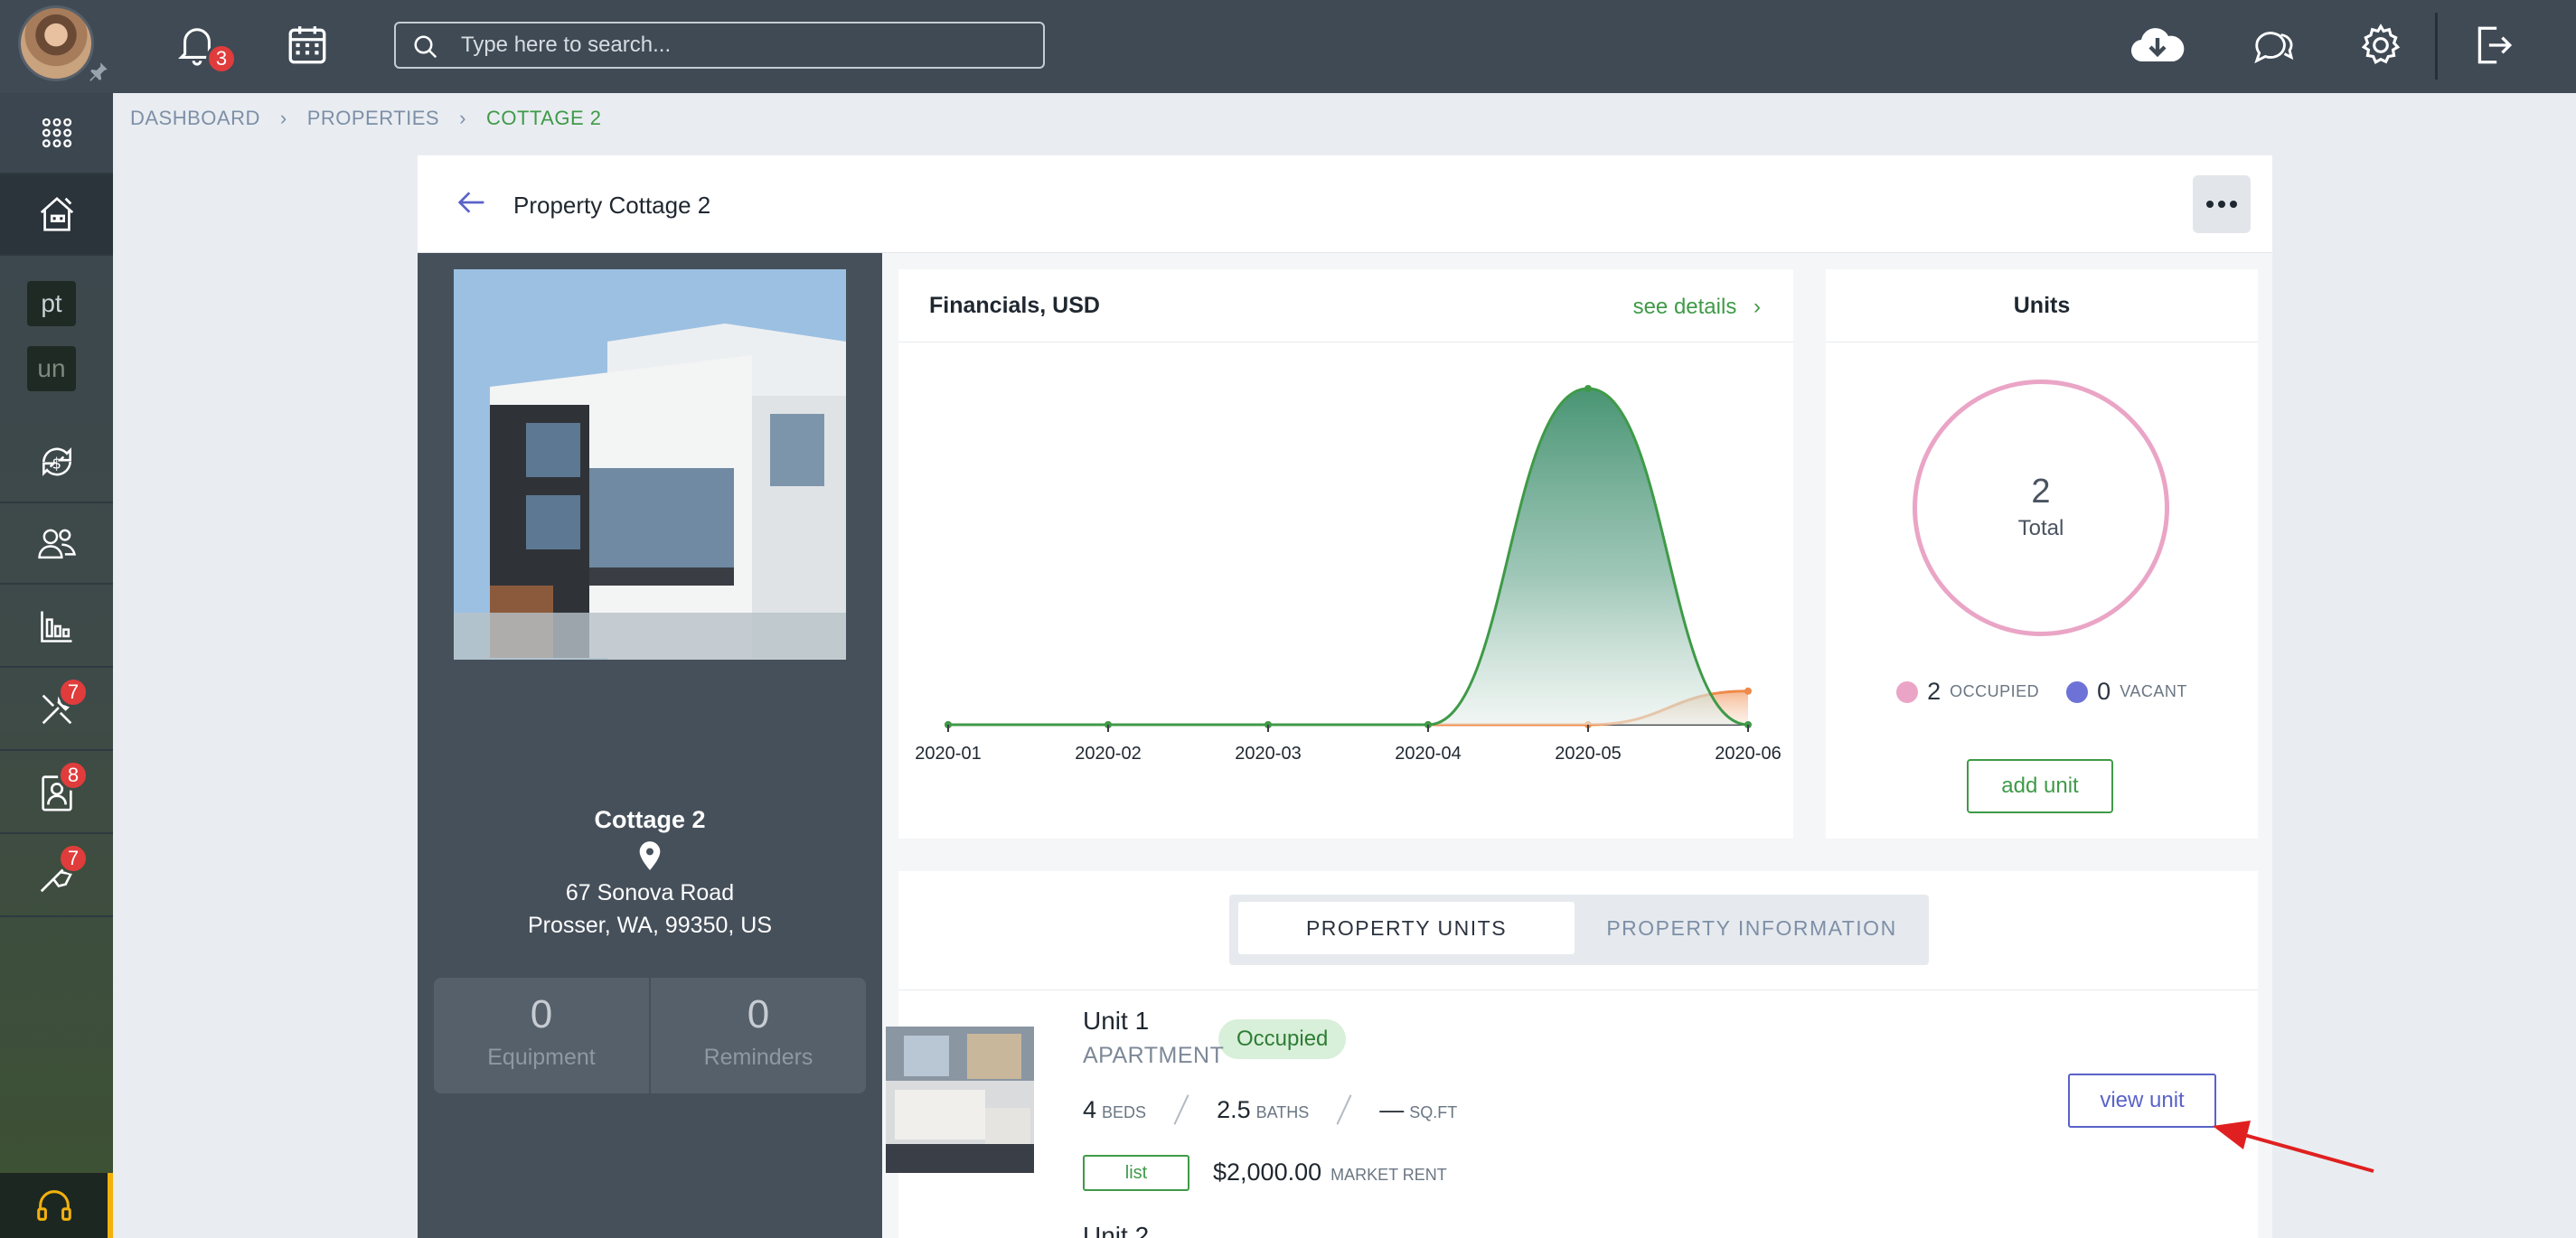  I want to click on topbar-divider, so click(2437, 46).